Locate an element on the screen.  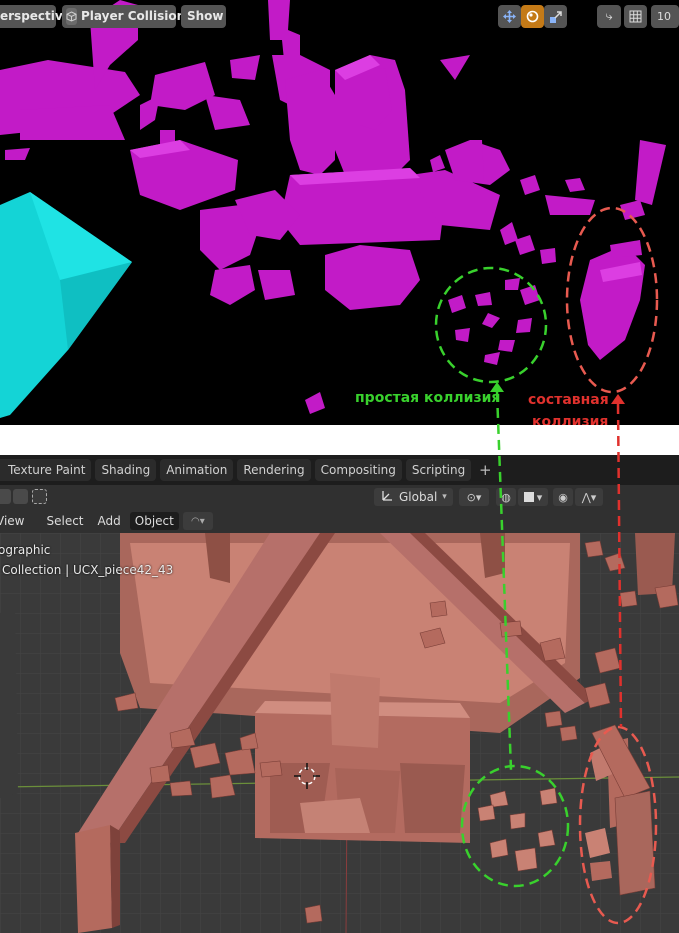
tool-header: Global ▾ ⊙▾ ◍ ▾ ◉ ⋀▾ is located at coordinates (339, 497).